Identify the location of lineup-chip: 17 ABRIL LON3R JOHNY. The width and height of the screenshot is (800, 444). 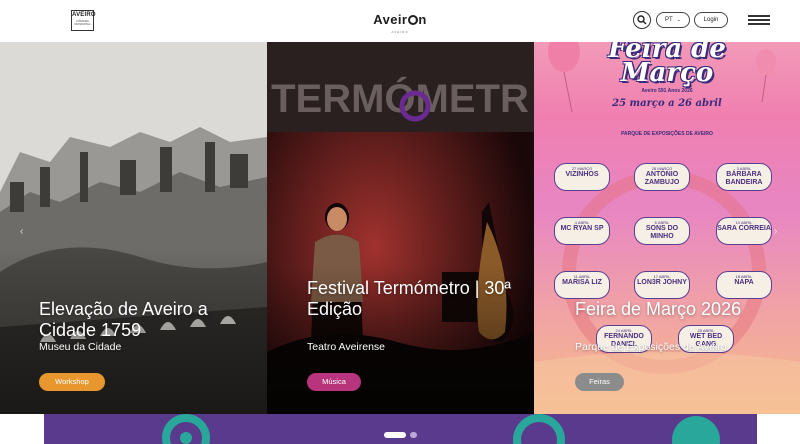
(662, 285).